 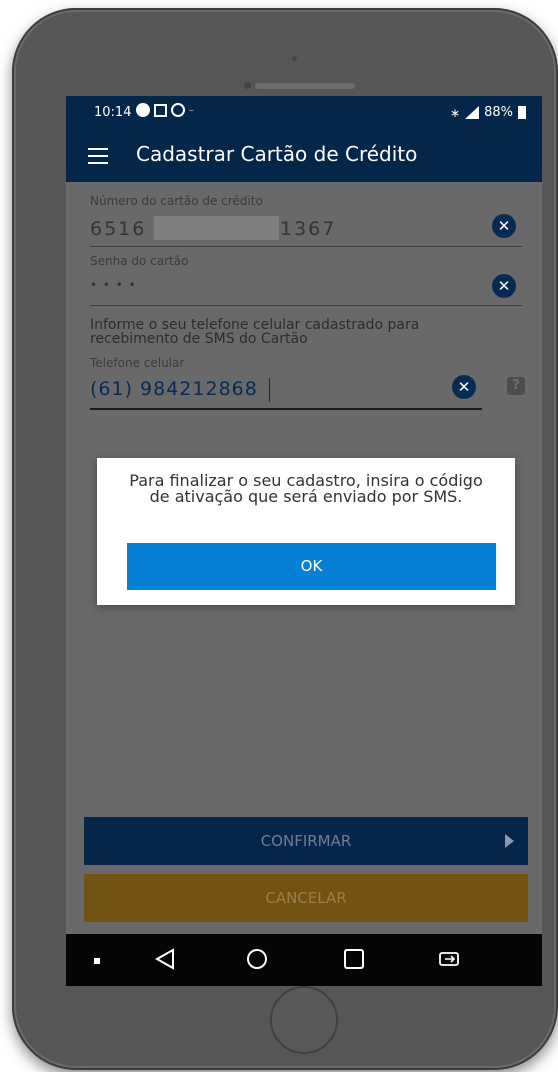 I want to click on earpiece, so click(x=305, y=86).